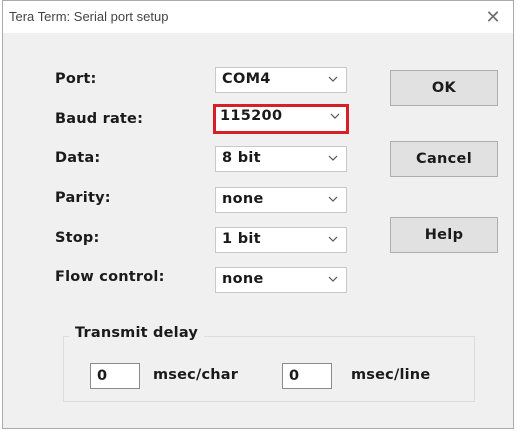 Image resolution: width=517 pixels, height=431 pixels. Describe the element at coordinates (243, 199) in the screenshot. I see `parity-value: none` at that location.